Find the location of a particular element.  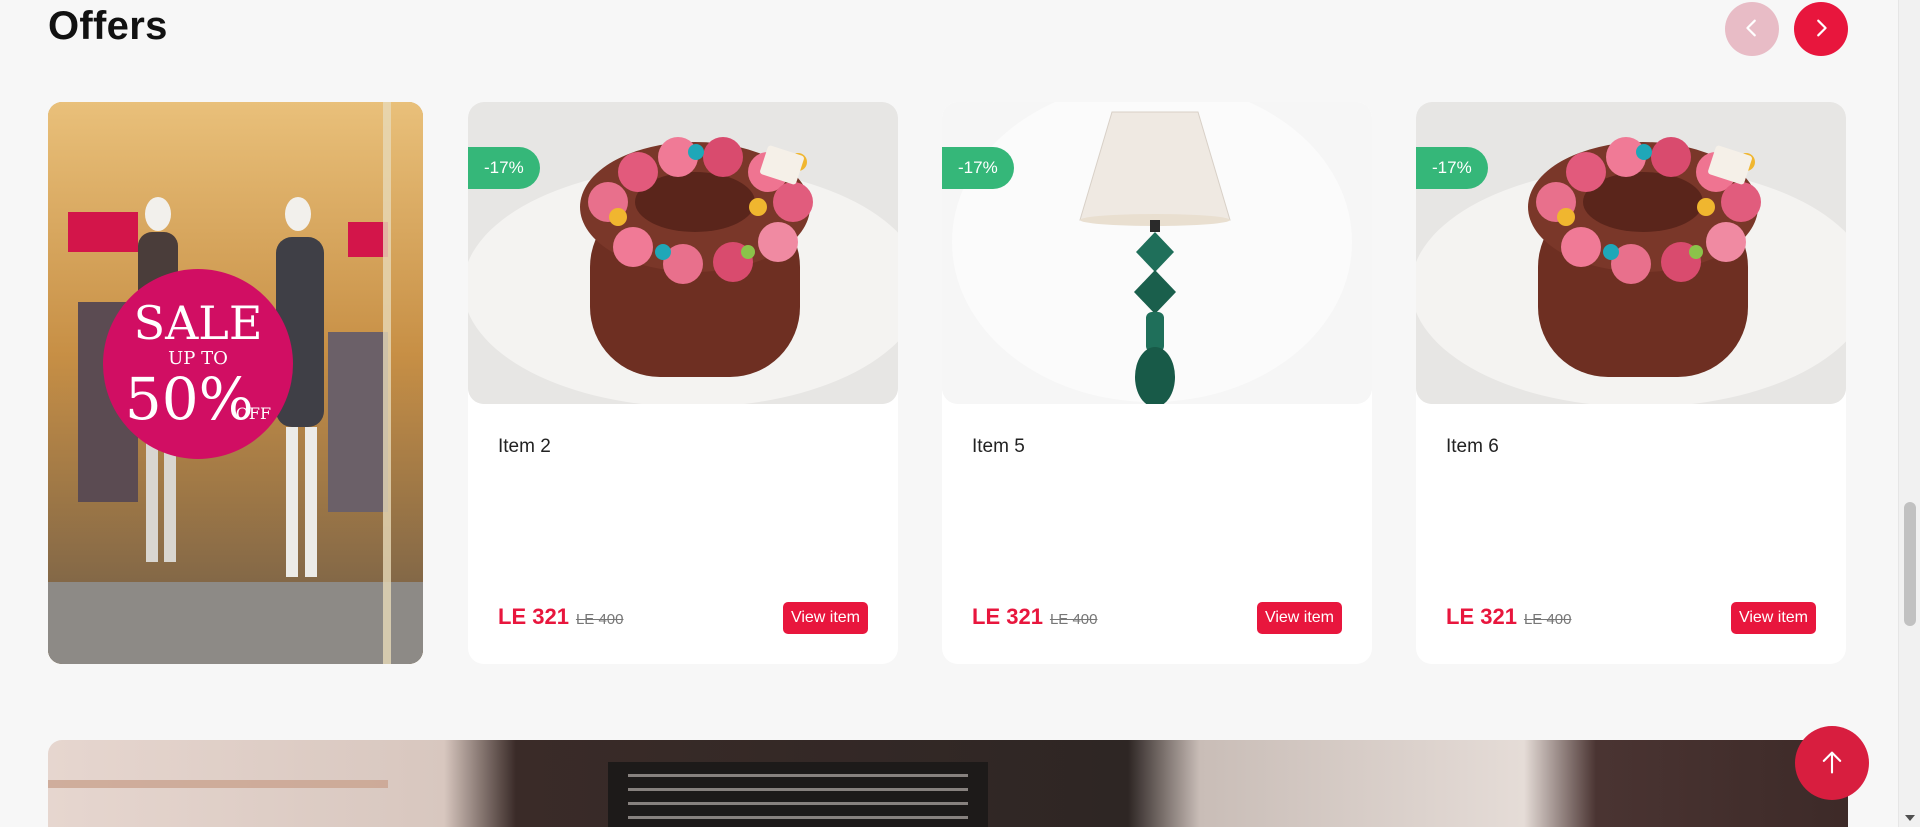

scroll-down-arrow-icon is located at coordinates (1910, 818).